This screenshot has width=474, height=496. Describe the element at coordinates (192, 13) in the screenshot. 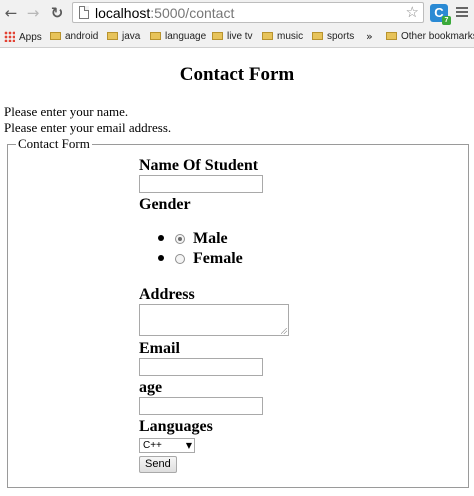

I see `url-path: :5000/contact` at that location.